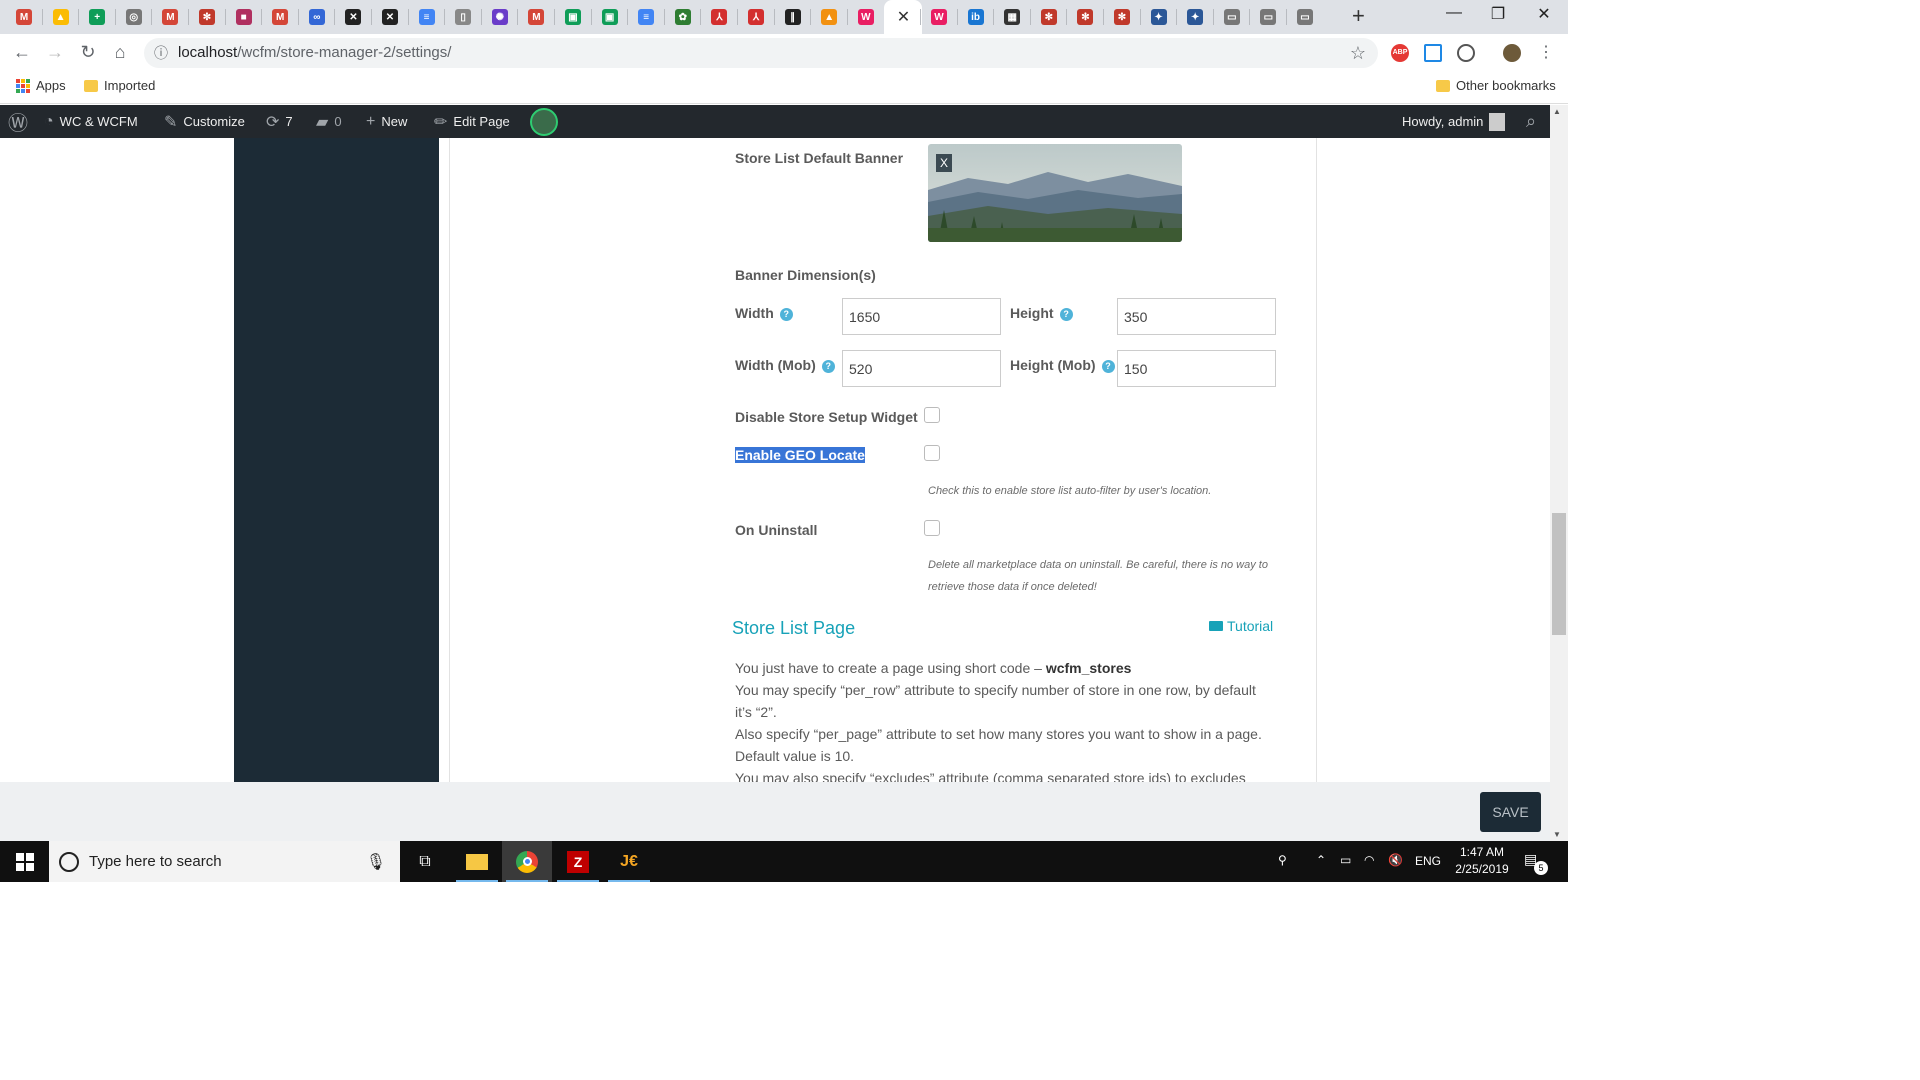 This screenshot has height=1080, width=1920. I want to click on active-browser-tab: ✕, so click(903, 17).